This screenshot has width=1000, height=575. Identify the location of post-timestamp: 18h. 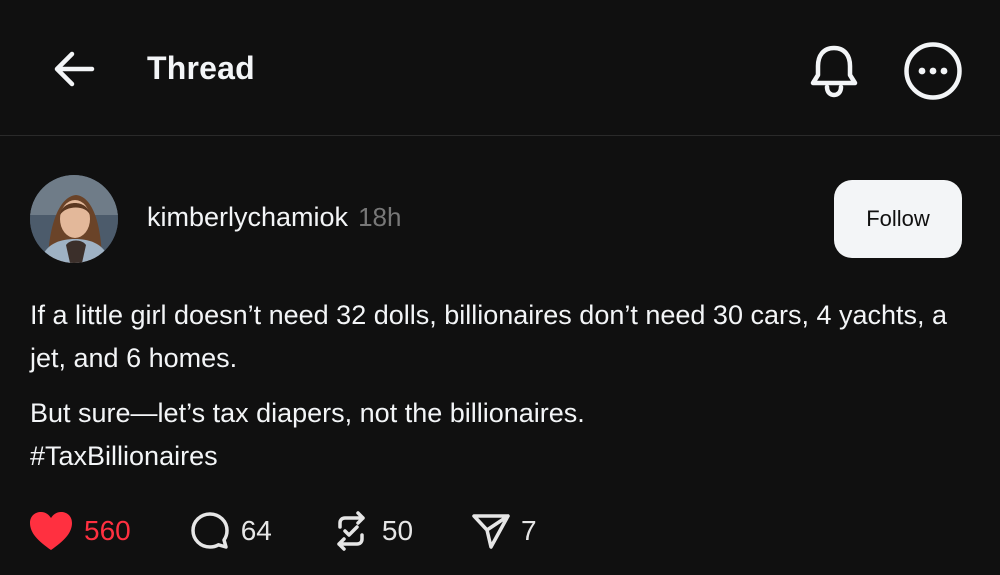
(380, 217).